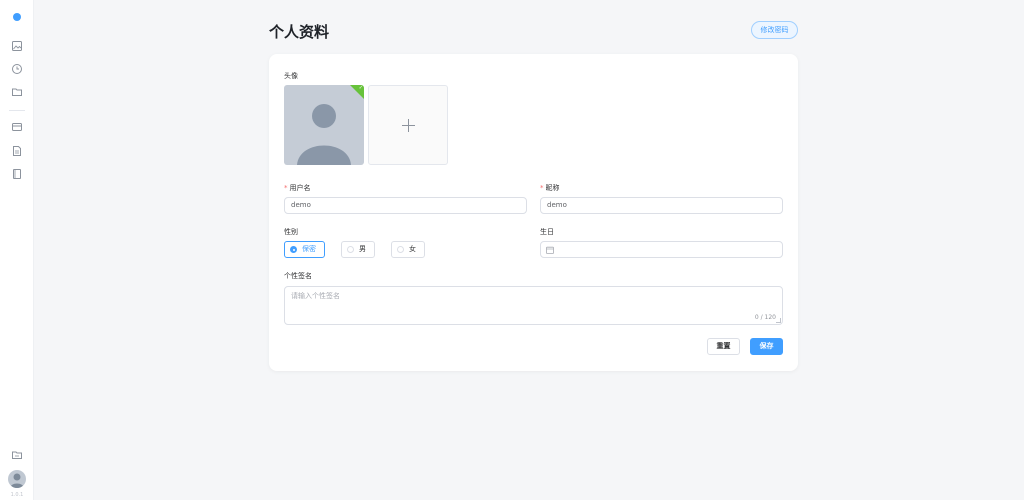  What do you see at coordinates (774, 30) in the screenshot?
I see `change-password-button: 修改密码` at bounding box center [774, 30].